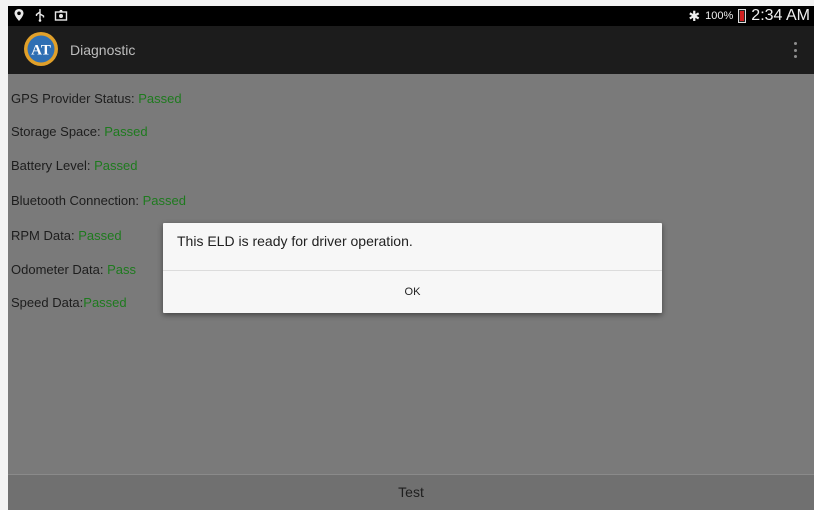 The height and width of the screenshot is (510, 814). Describe the element at coordinates (40, 15) in the screenshot. I see `usb-icon` at that location.